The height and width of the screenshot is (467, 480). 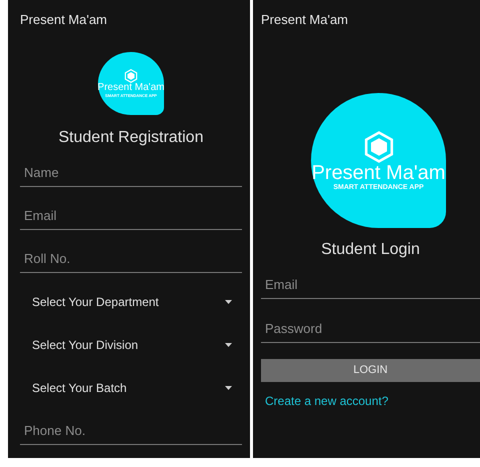 What do you see at coordinates (131, 302) in the screenshot?
I see `dropdown: Select Your Department` at bounding box center [131, 302].